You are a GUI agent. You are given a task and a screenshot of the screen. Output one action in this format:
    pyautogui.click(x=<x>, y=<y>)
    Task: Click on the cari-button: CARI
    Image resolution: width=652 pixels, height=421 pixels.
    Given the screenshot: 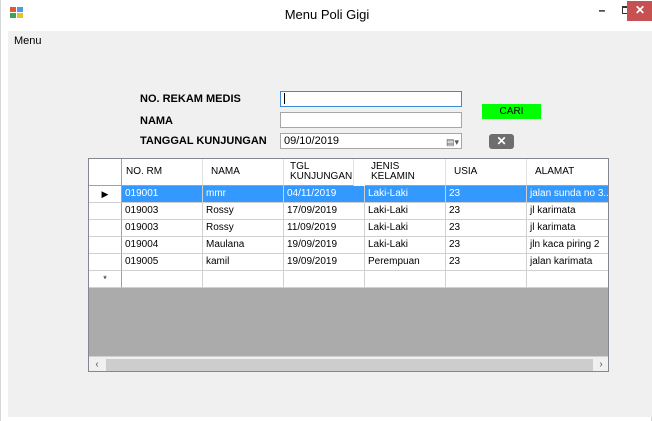 What is the action you would take?
    pyautogui.click(x=511, y=111)
    